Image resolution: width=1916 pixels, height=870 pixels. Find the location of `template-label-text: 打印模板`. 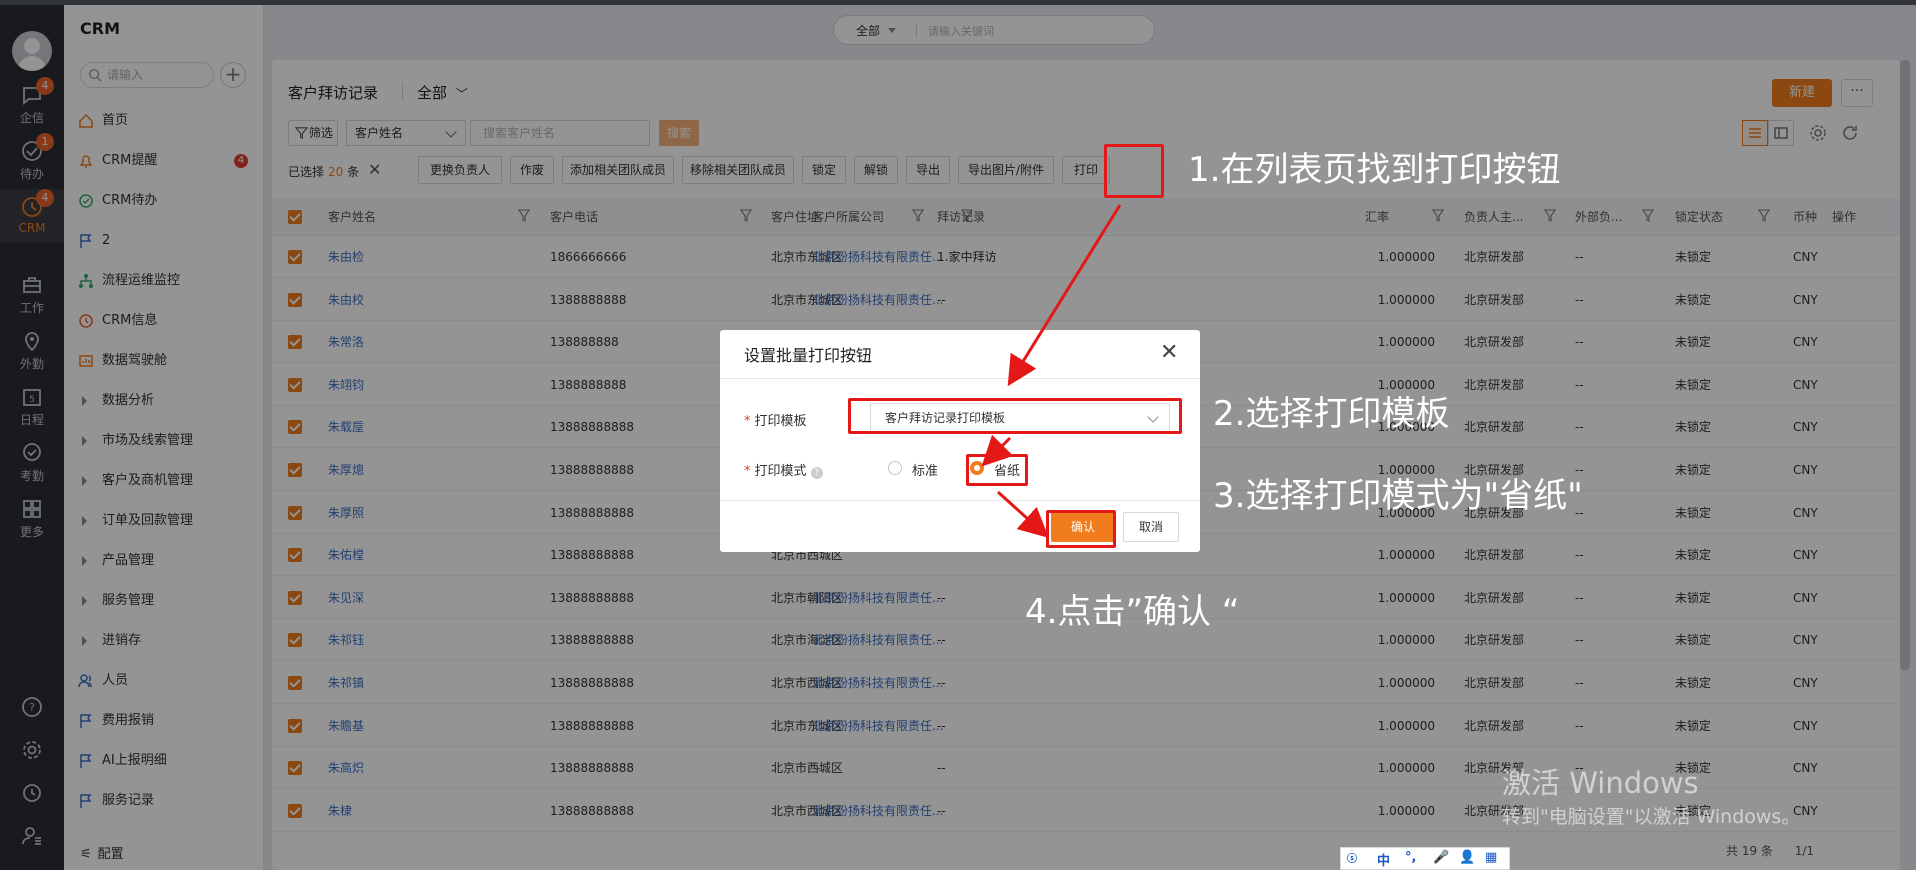

template-label-text: 打印模板 is located at coordinates (780, 421).